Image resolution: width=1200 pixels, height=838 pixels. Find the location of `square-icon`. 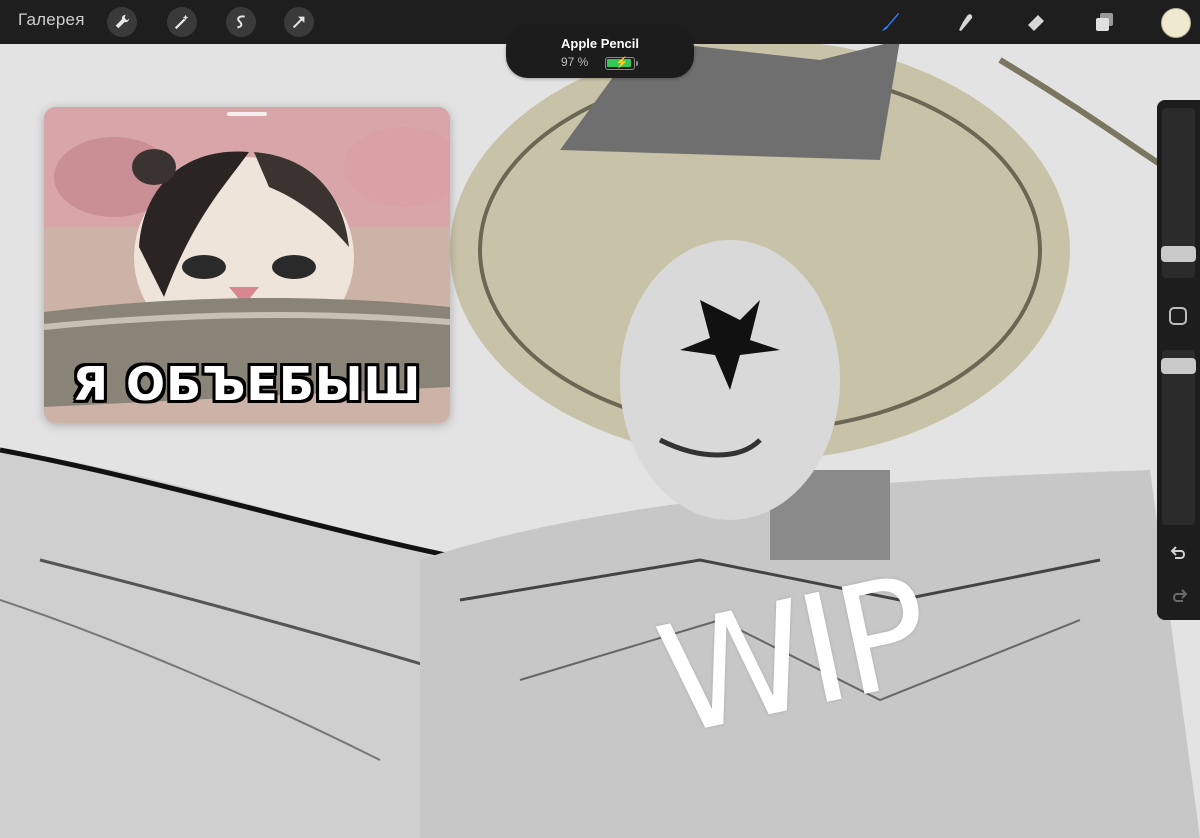

square-icon is located at coordinates (1178, 316).